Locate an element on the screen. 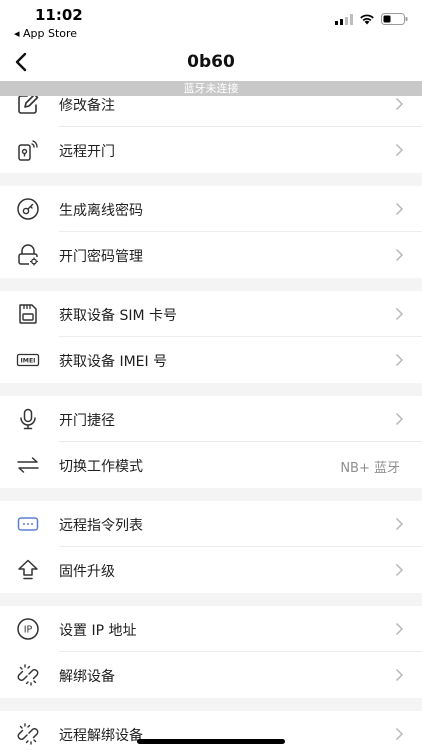  lock-settings-icon is located at coordinates (28, 255).